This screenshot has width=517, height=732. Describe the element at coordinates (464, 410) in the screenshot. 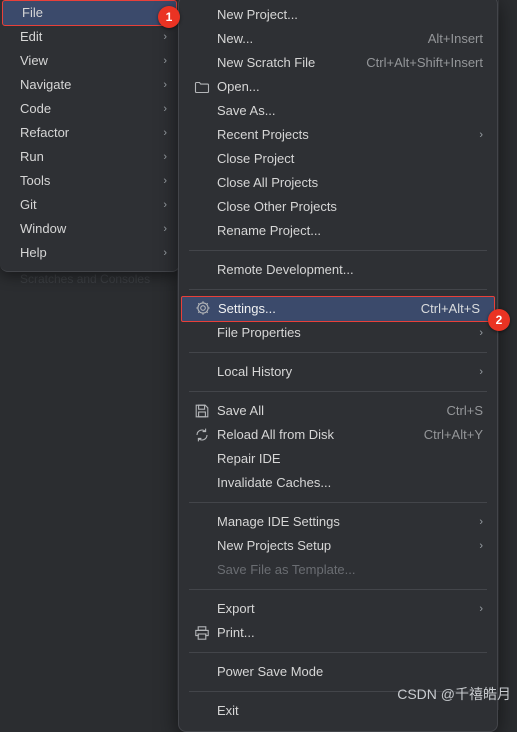

I see `menu-item-shortcut: Ctrl+S` at that location.